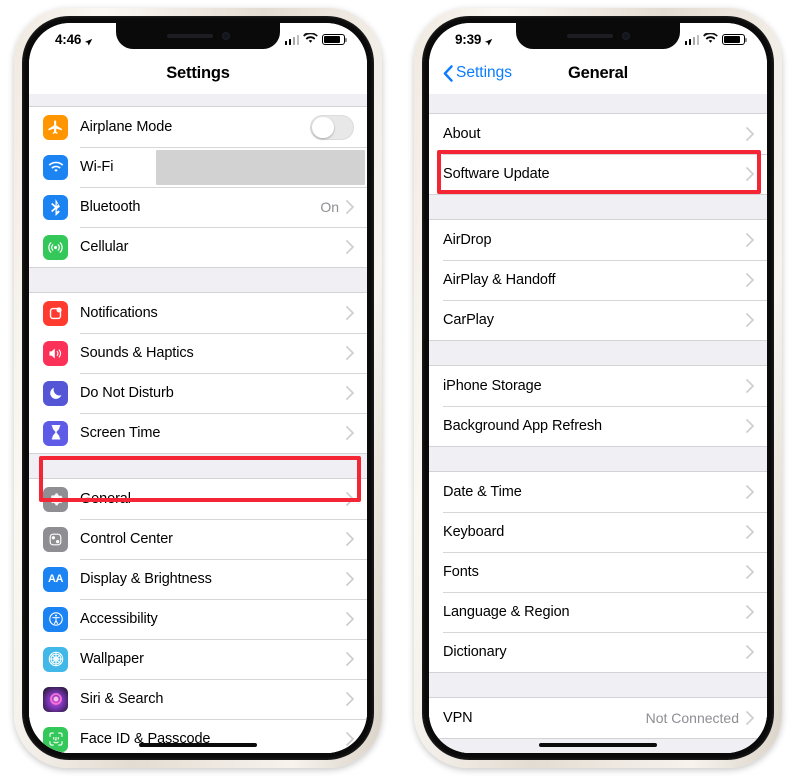 The height and width of the screenshot is (777, 800). I want to click on vpn-status-value: Not Connected, so click(692, 718).